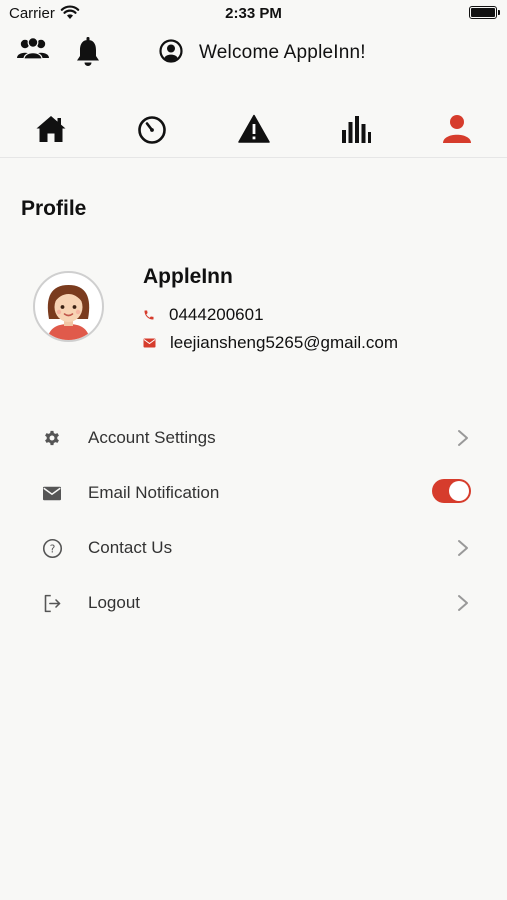 The width and height of the screenshot is (507, 900). What do you see at coordinates (52, 603) in the screenshot?
I see `logout-icon` at bounding box center [52, 603].